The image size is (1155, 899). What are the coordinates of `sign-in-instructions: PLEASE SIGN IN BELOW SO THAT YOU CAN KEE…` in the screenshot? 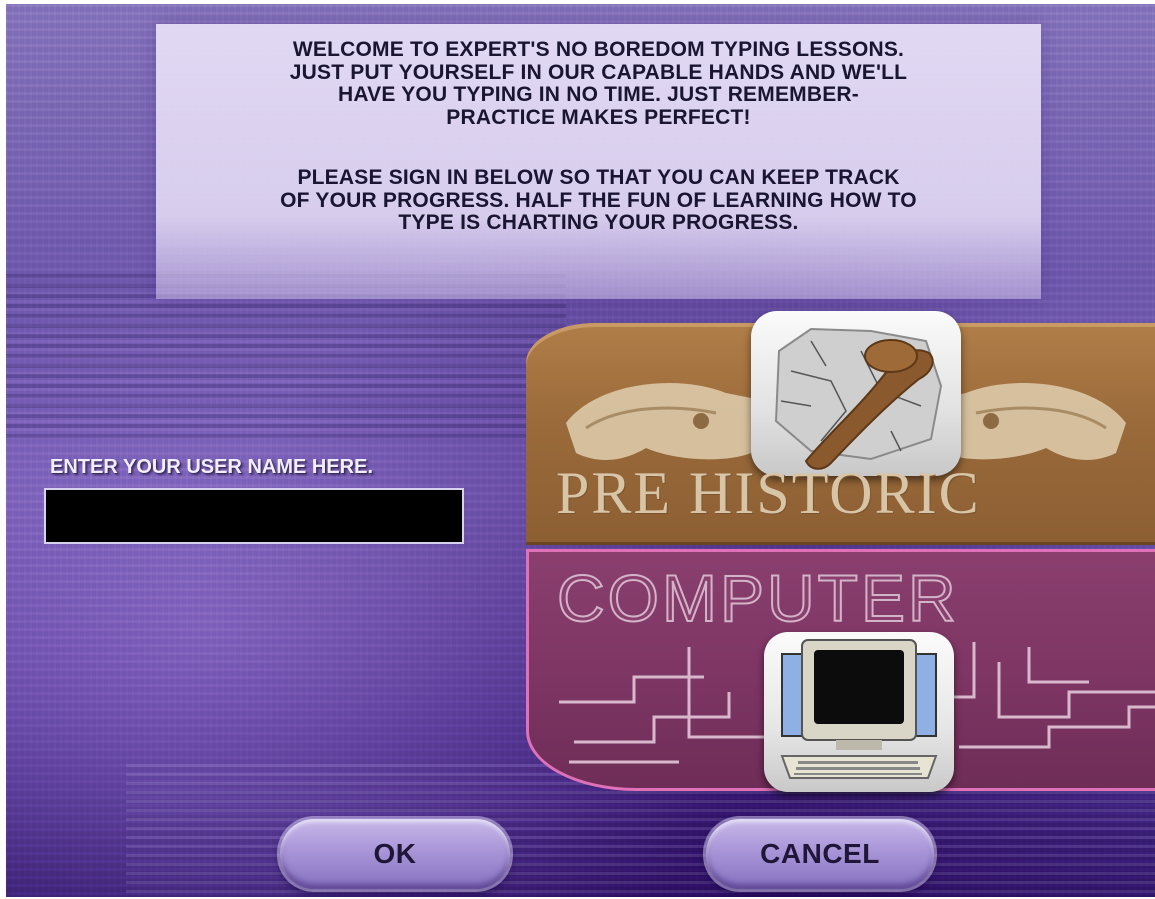 It's located at (598, 200).